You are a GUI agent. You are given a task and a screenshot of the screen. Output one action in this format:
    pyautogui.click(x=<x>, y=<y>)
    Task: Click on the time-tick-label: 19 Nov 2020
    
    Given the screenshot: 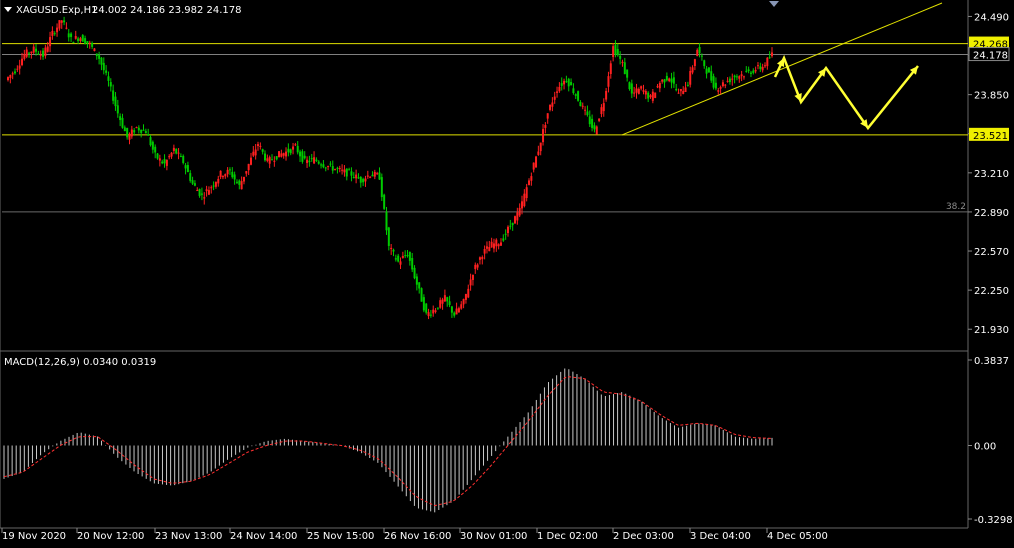 What is the action you would take?
    pyautogui.click(x=34, y=536)
    